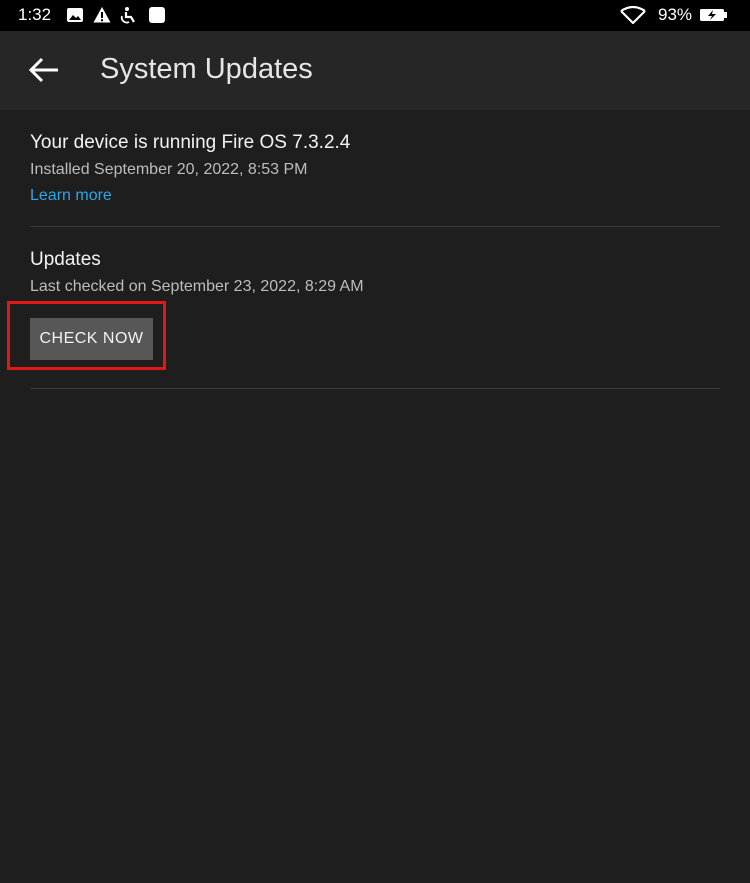 The width and height of the screenshot is (750, 883). Describe the element at coordinates (127, 15) in the screenshot. I see `accessibility-icon` at that location.